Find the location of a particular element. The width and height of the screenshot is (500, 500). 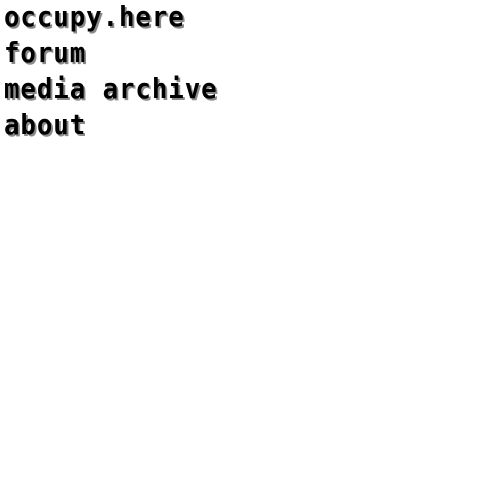

nav-link-about: about is located at coordinates (111, 128).